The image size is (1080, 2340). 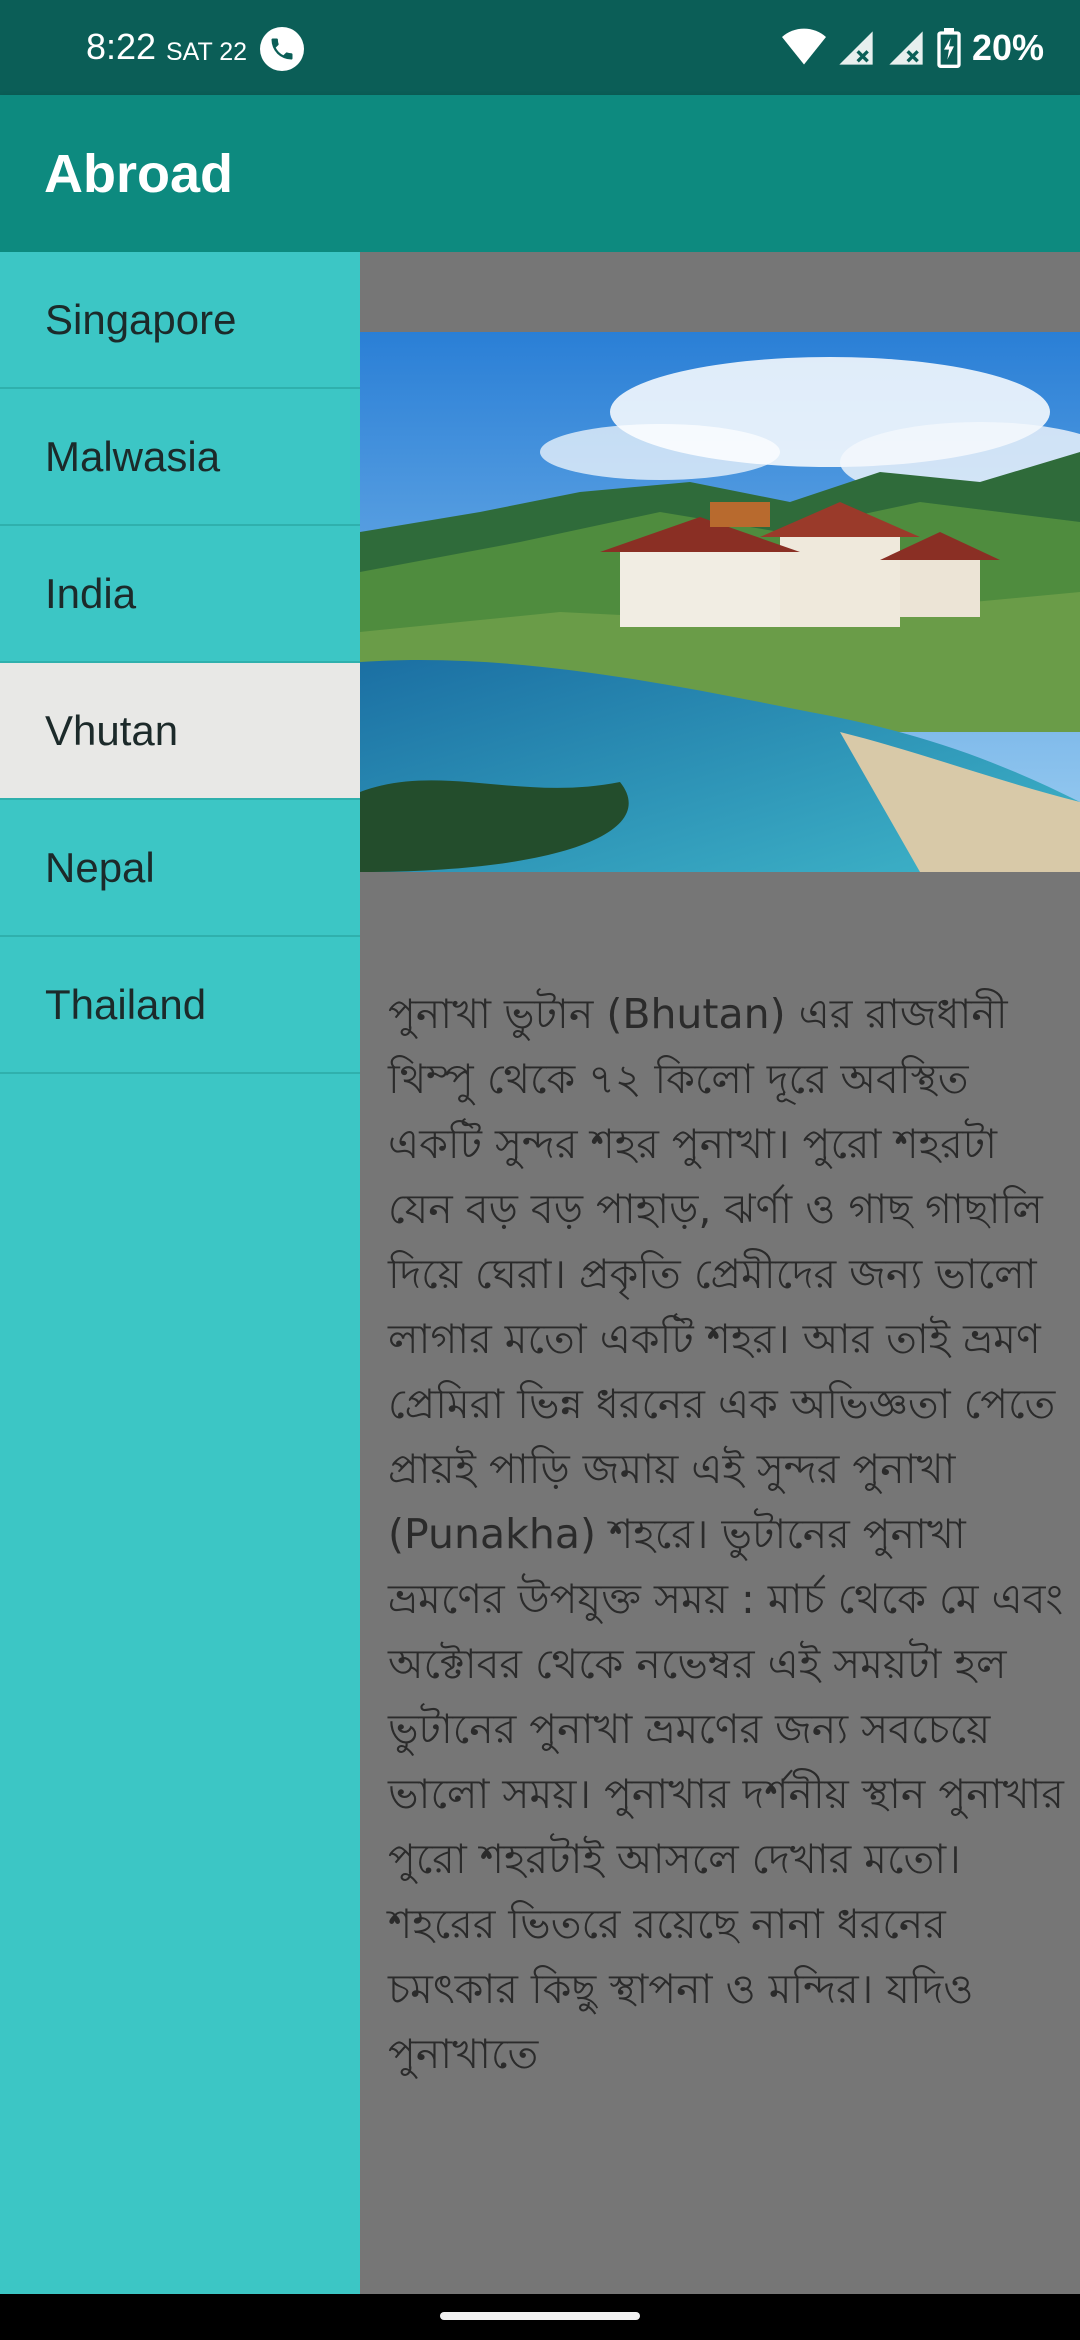 I want to click on drawer-item-india: India, so click(x=180, y=594).